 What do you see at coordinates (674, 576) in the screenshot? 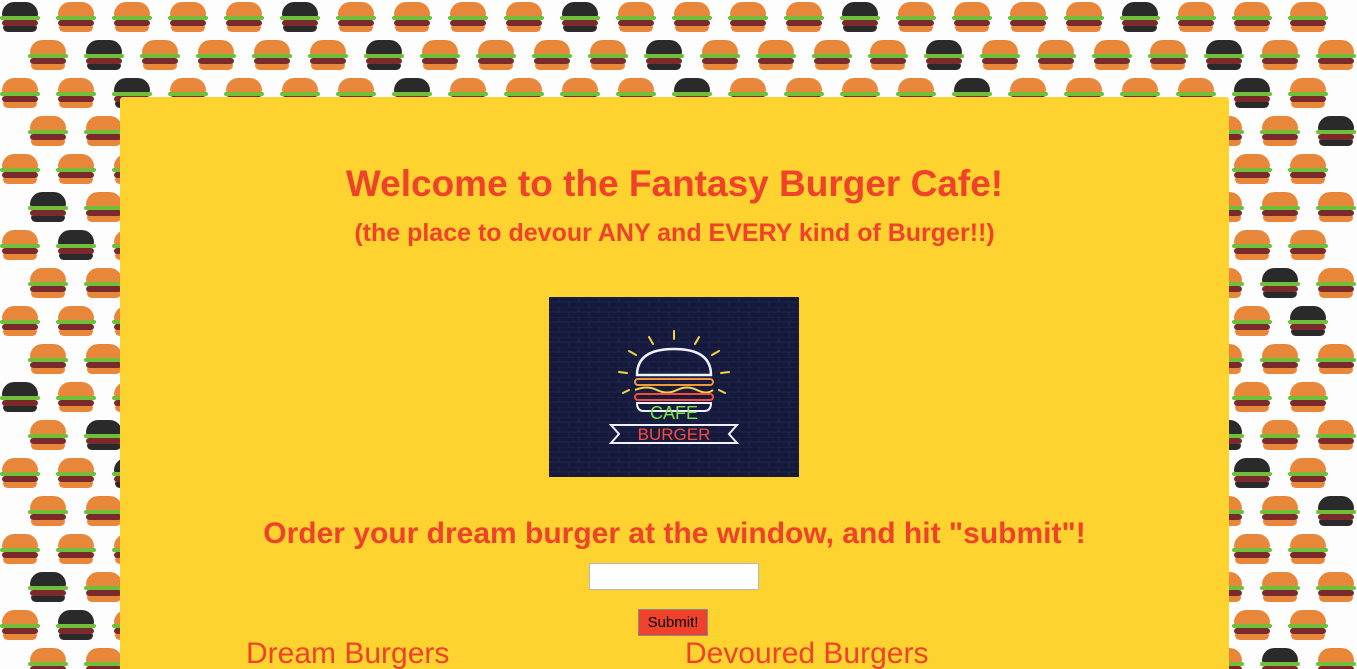
I see `burger-name-input` at bounding box center [674, 576].